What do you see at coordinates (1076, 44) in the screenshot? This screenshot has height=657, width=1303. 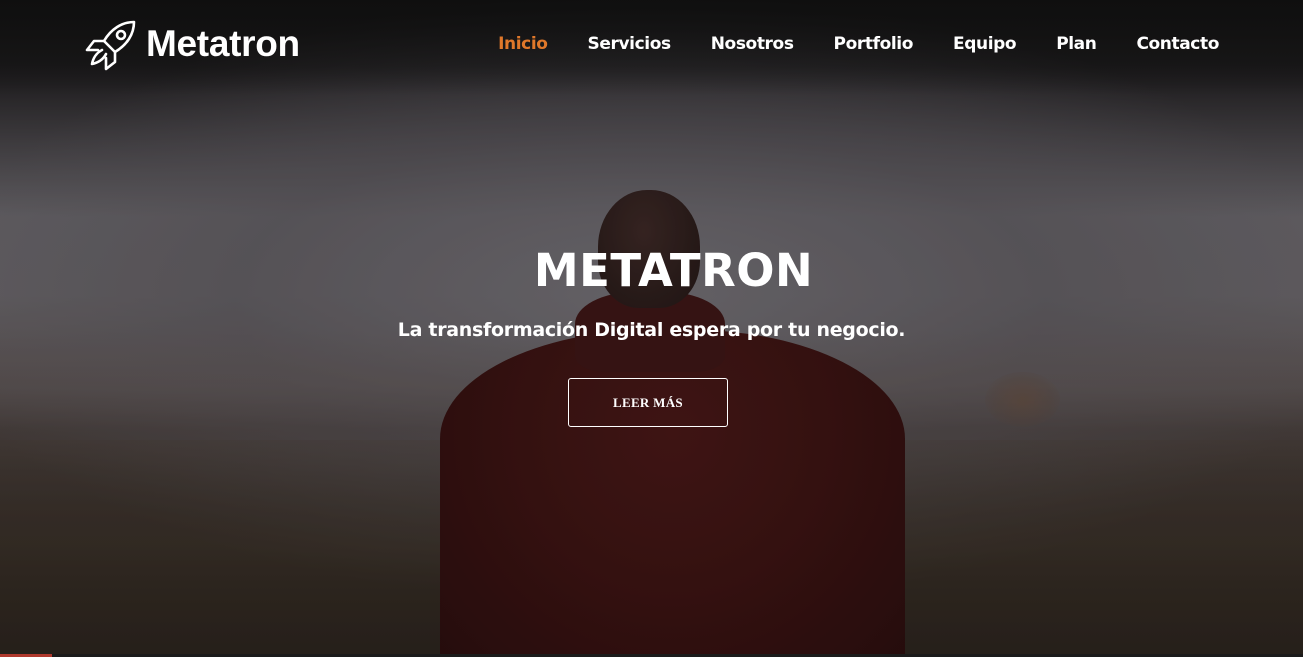 I see `nav-item-plan: Plan` at bounding box center [1076, 44].